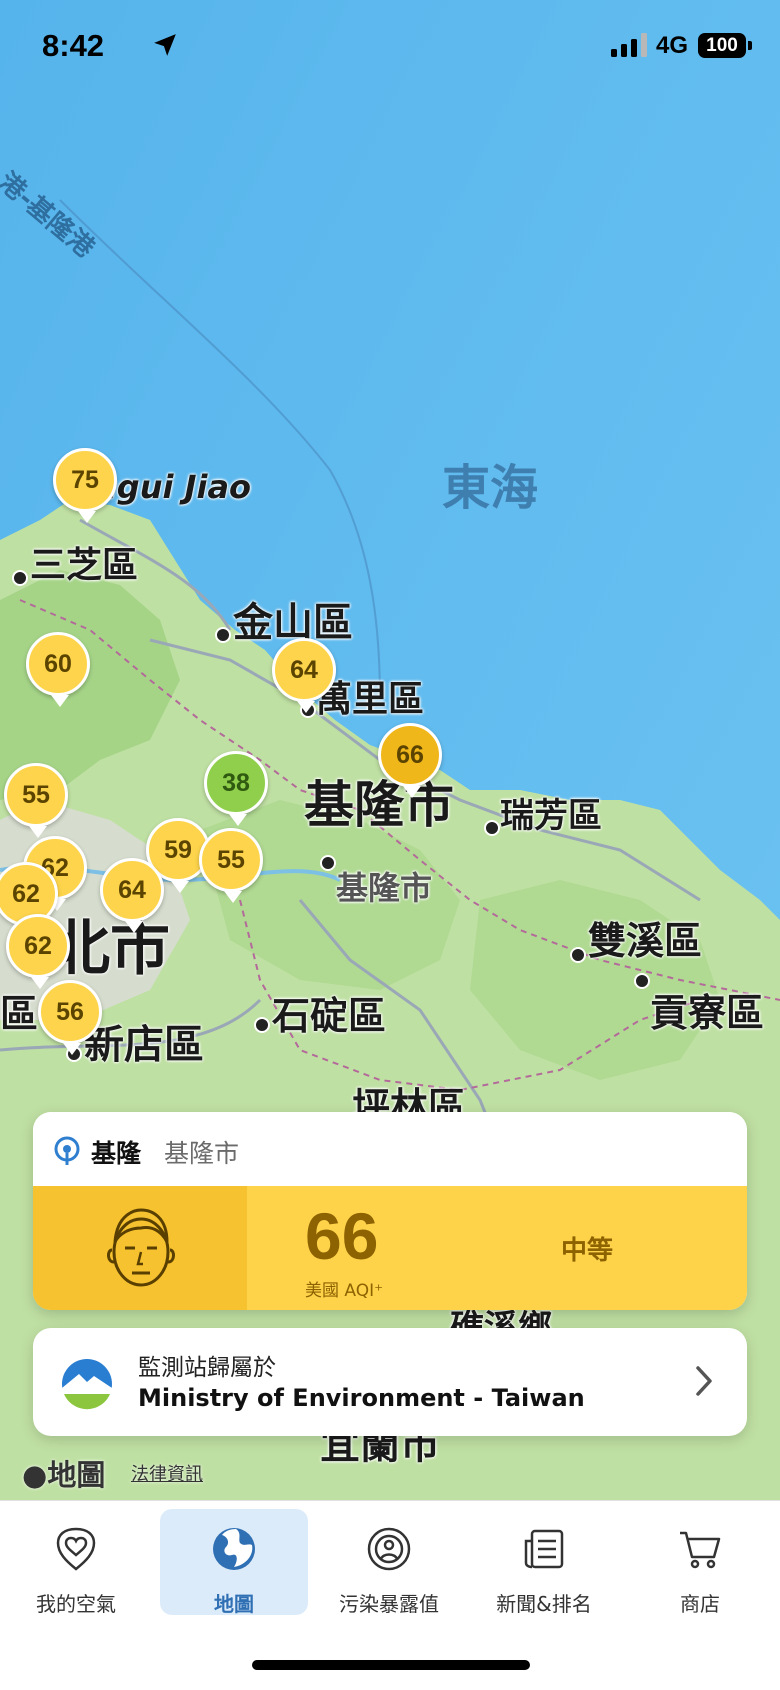  I want to click on aqi-pin: 60, so click(58, 669).